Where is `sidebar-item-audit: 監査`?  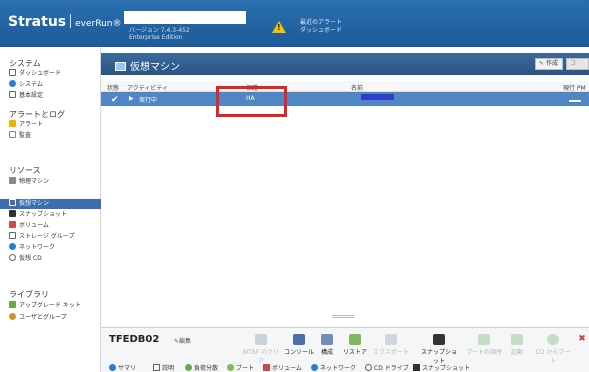 sidebar-item-audit: 監査 is located at coordinates (55, 136).